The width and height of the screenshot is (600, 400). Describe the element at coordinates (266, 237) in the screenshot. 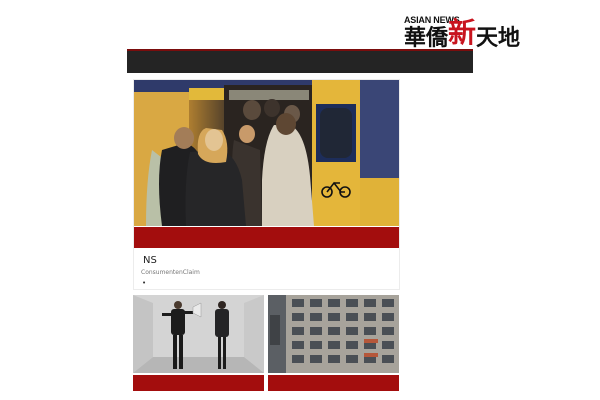

I see `featured-category-bar` at that location.